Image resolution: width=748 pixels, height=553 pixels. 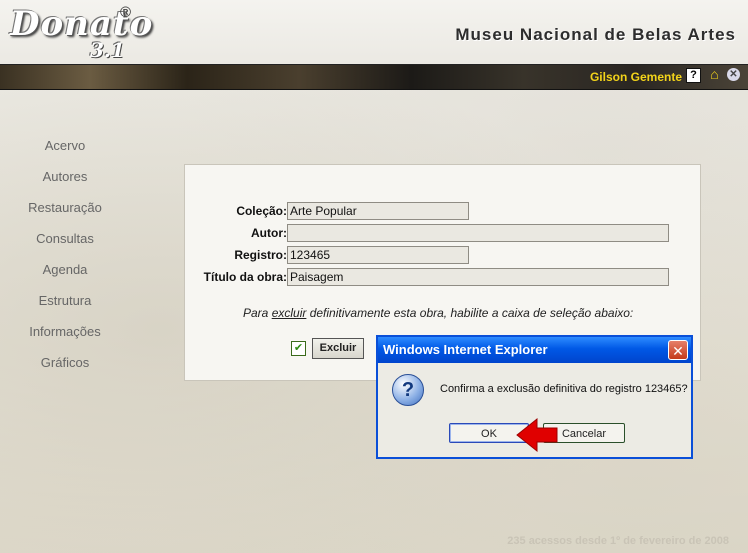 I want to click on sidebar-item-acervo: Acervo, so click(x=65, y=152).